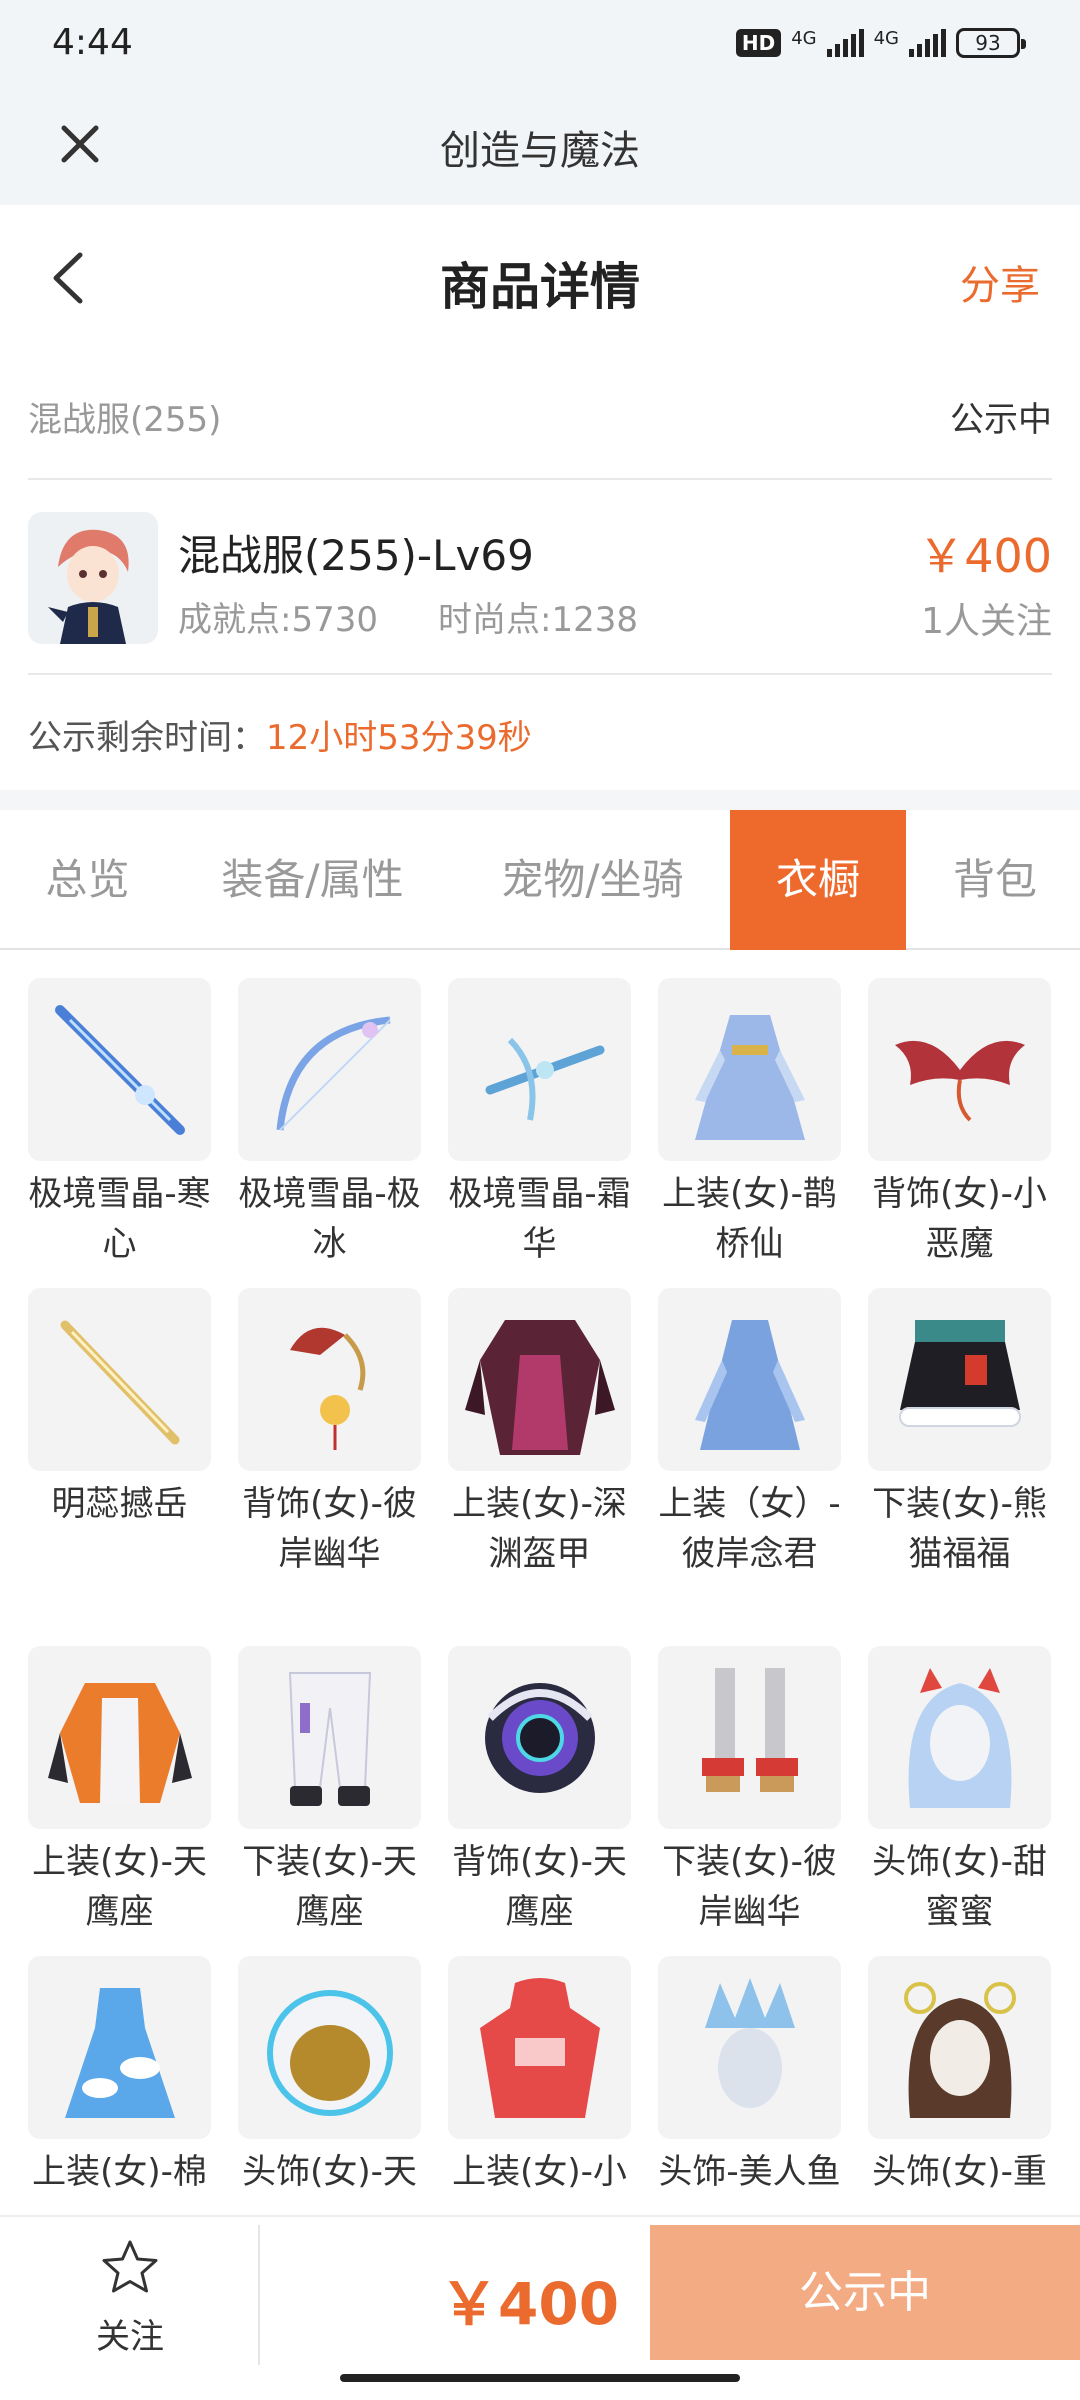  What do you see at coordinates (804, 38) in the screenshot?
I see `network-label: 4G` at bounding box center [804, 38].